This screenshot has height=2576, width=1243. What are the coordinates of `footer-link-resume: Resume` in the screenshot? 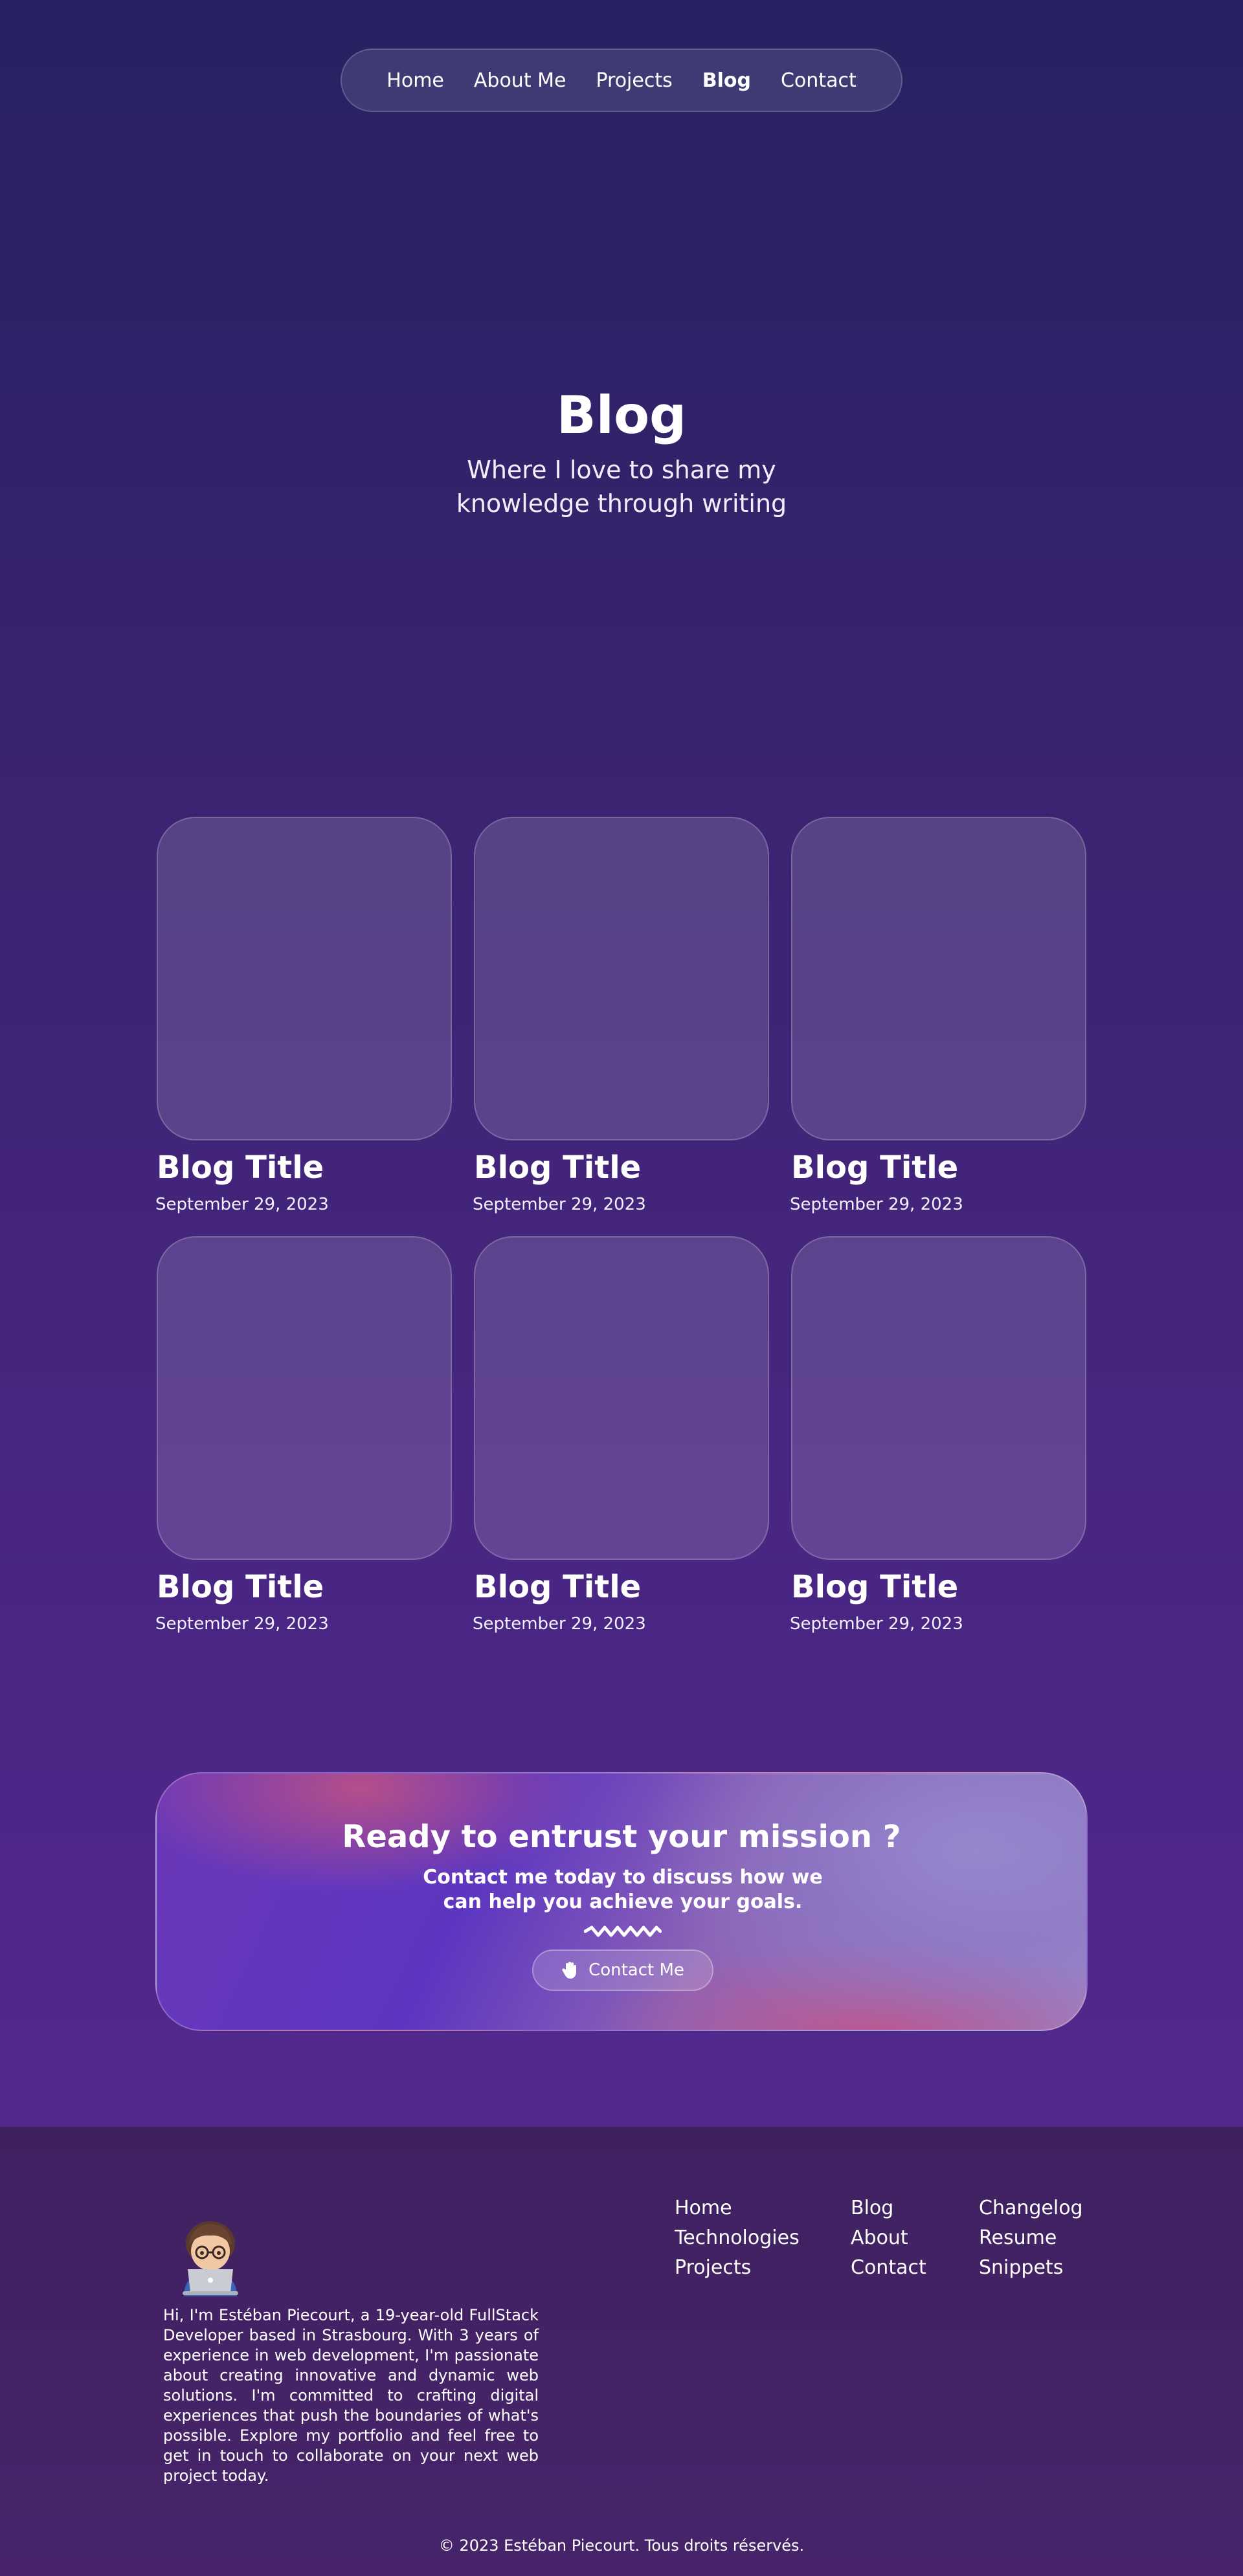 It's located at (1031, 2238).